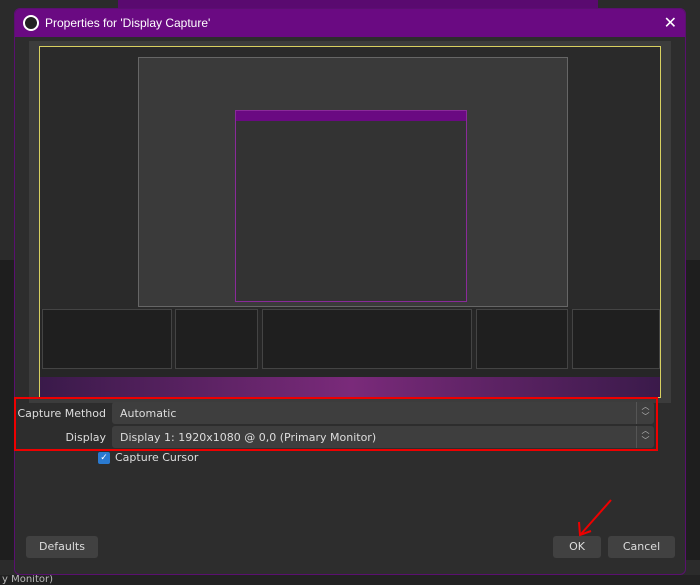  Describe the element at coordinates (367, 339) in the screenshot. I see `audio-mixer-panel` at that location.